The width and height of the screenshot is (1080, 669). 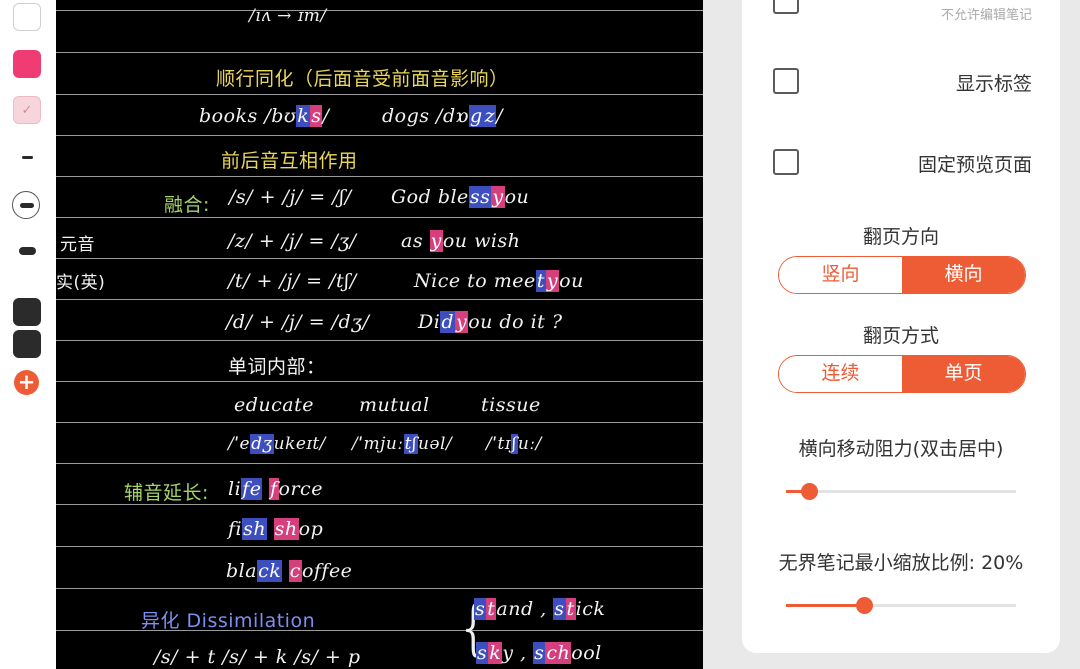 I want to click on direction-vertical-option: 竖向, so click(x=840, y=275).